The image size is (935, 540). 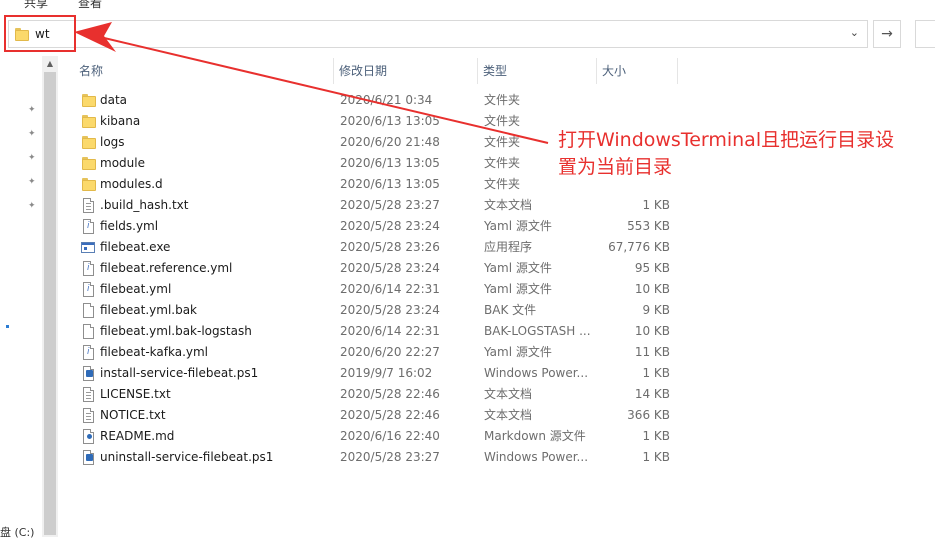 I want to click on file-name: NOTICE.txt, so click(x=133, y=415).